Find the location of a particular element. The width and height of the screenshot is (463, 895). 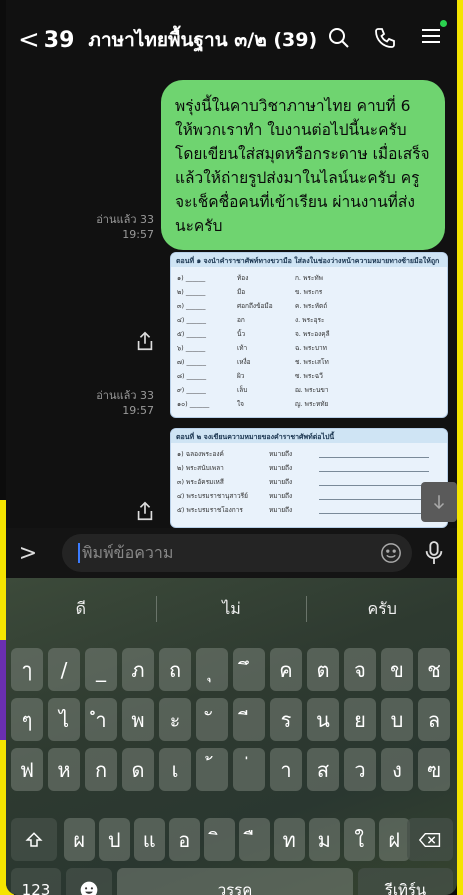

key: อ is located at coordinates (184, 839).